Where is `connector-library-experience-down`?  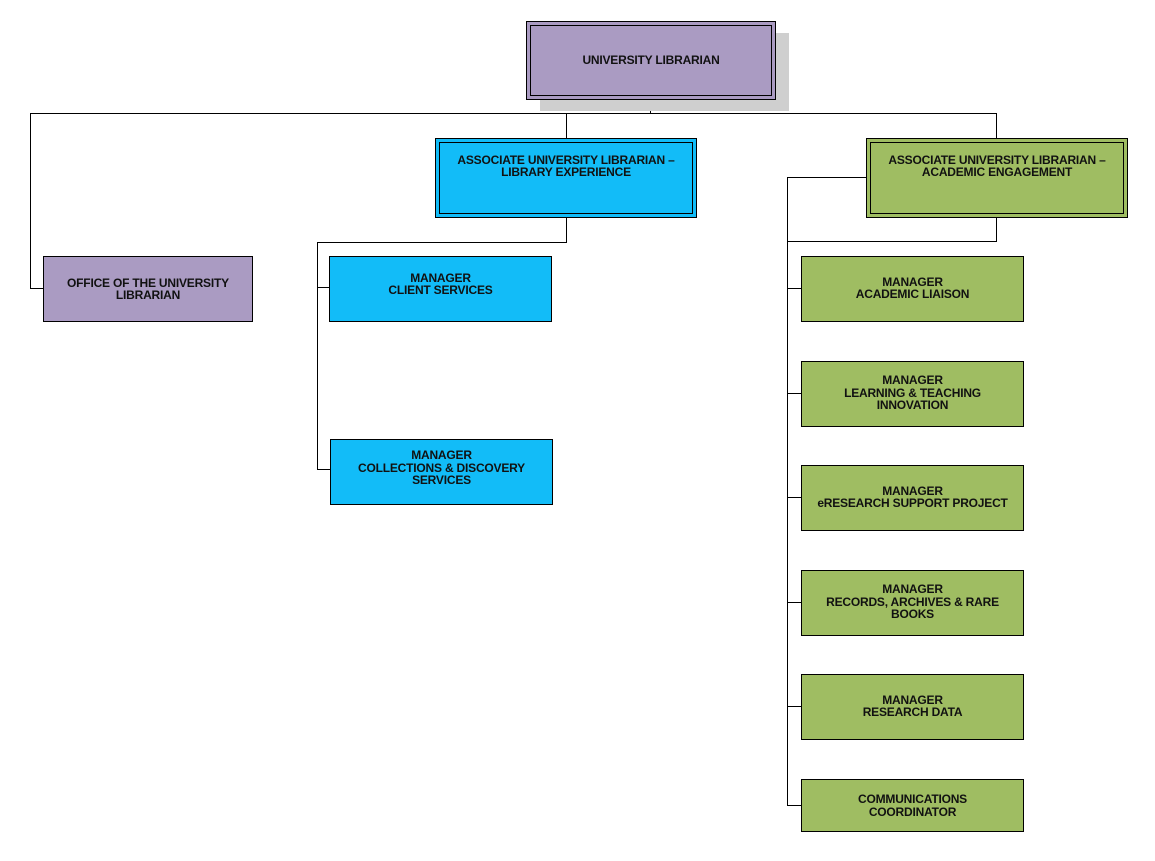 connector-library-experience-down is located at coordinates (566, 230).